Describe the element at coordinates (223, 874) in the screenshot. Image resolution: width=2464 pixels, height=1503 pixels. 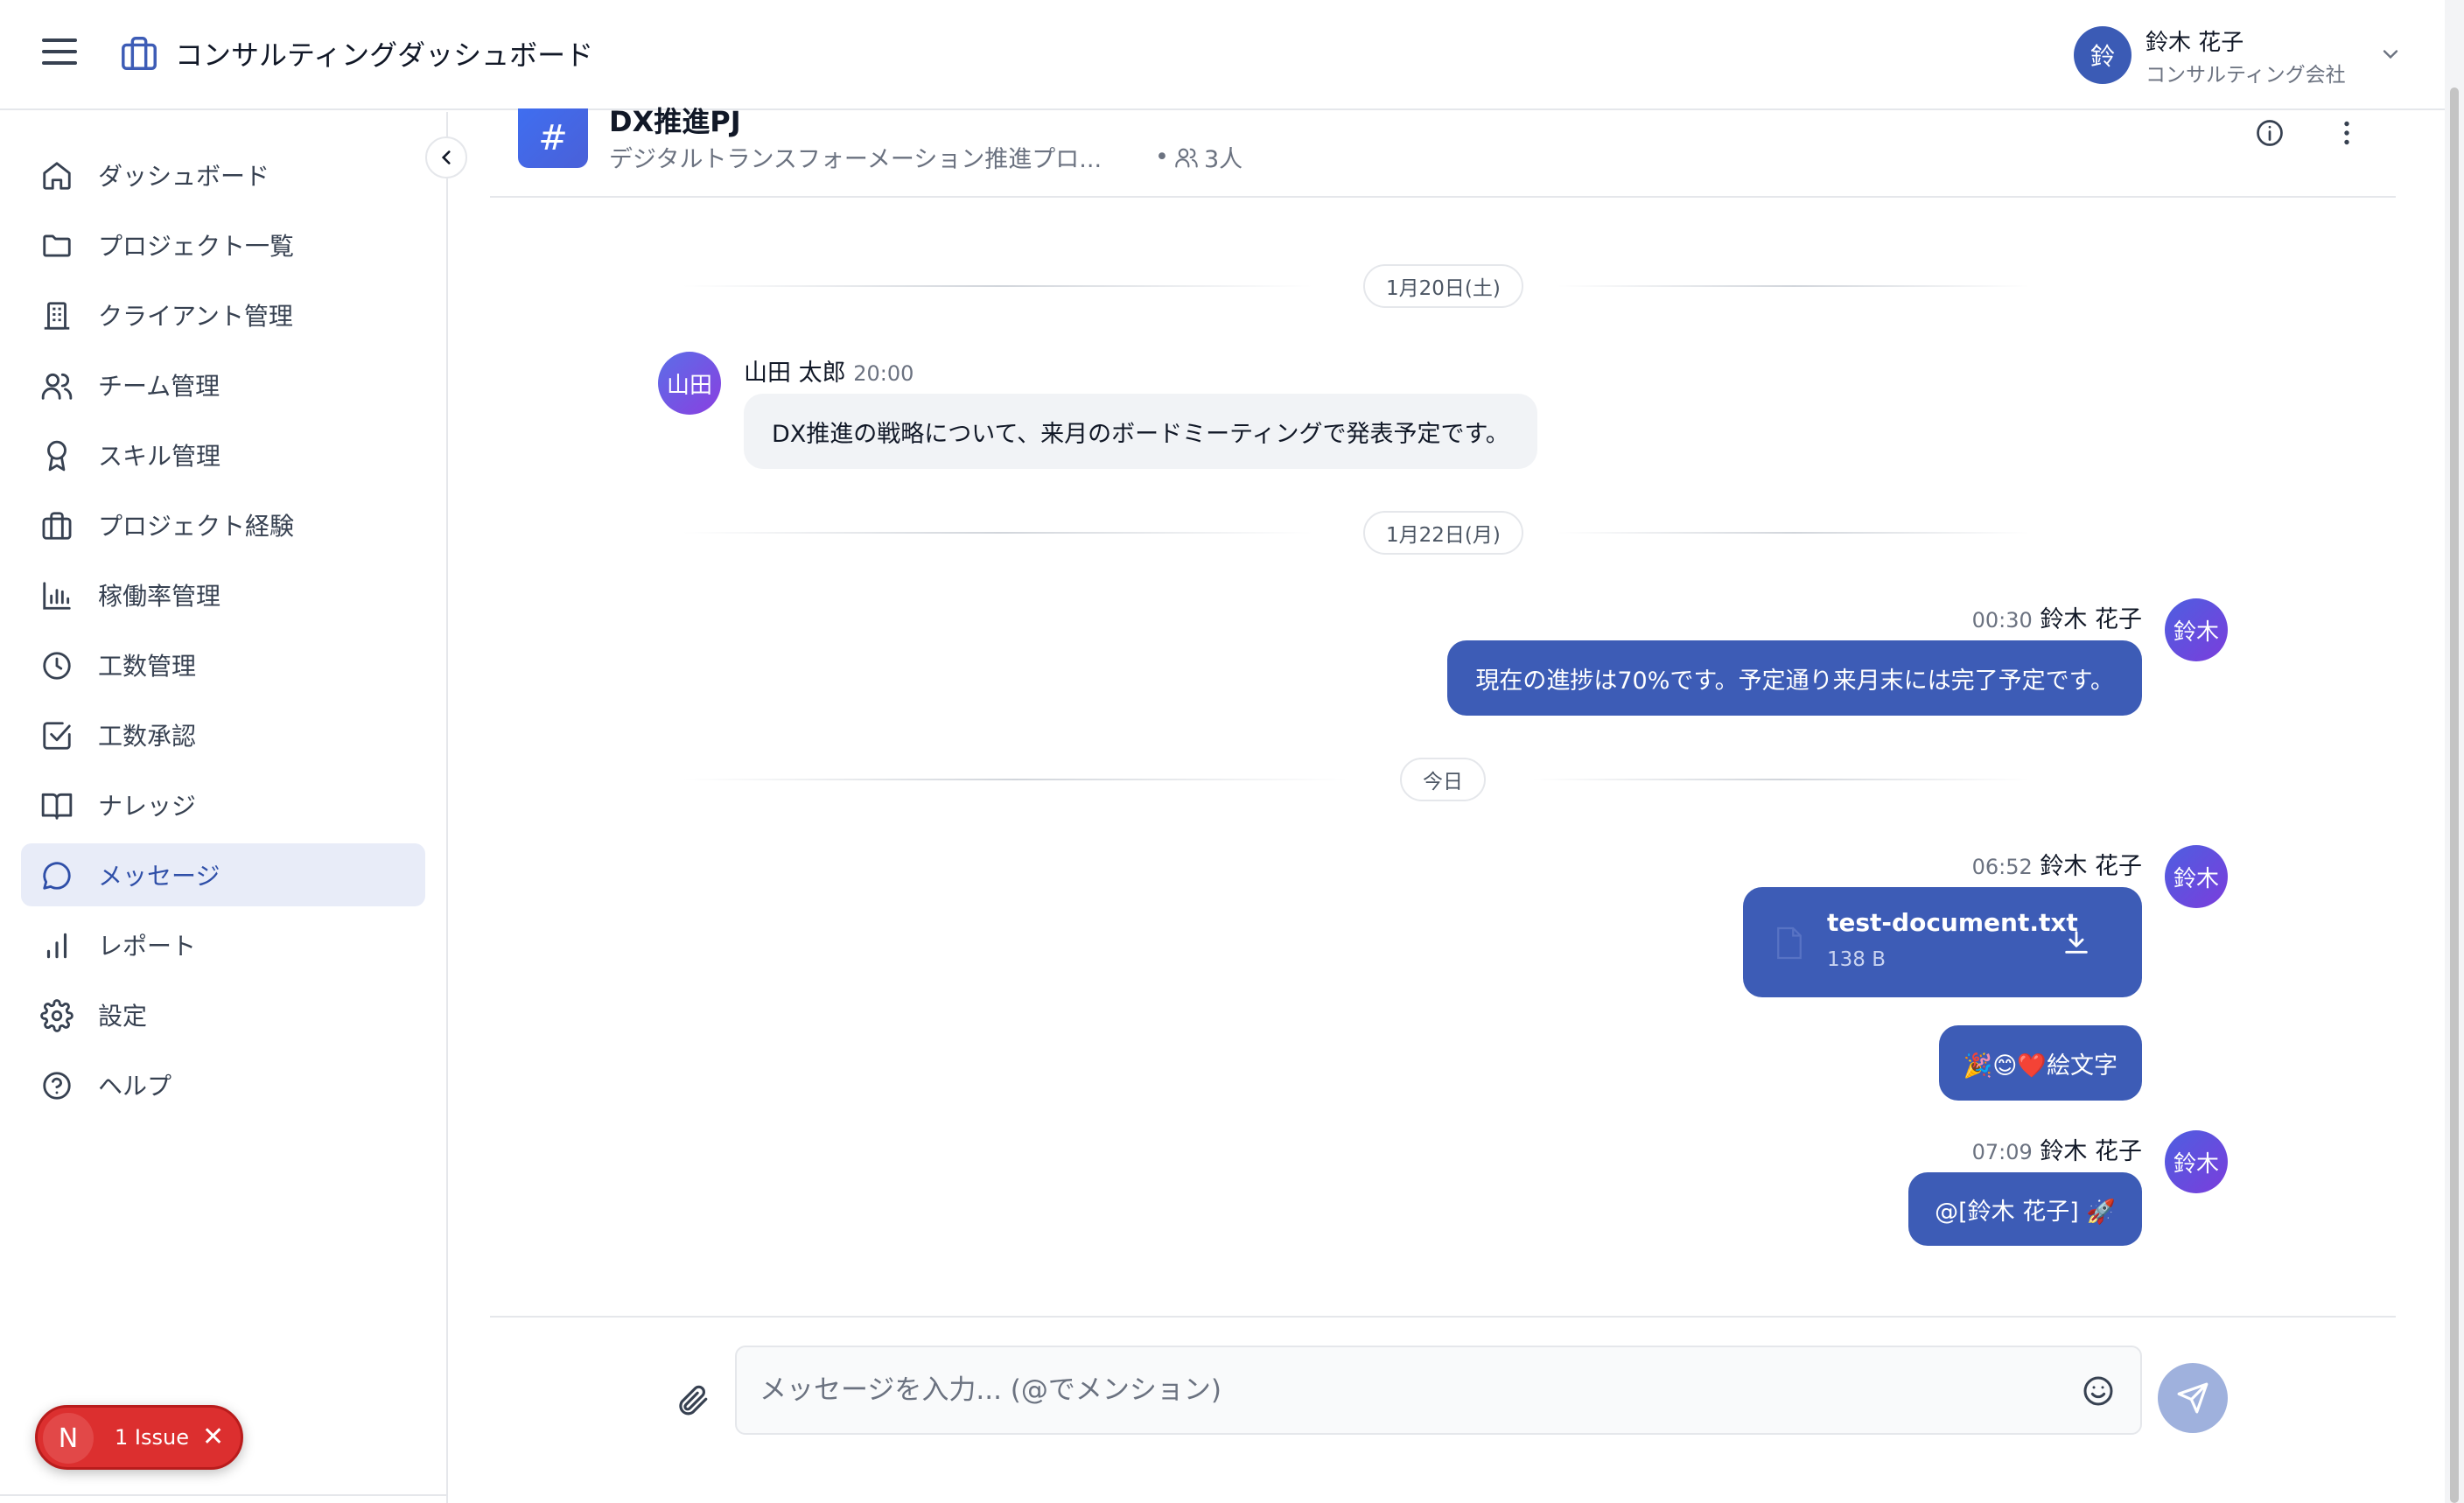
I see `sidebar-item-messages: メッセージ` at that location.